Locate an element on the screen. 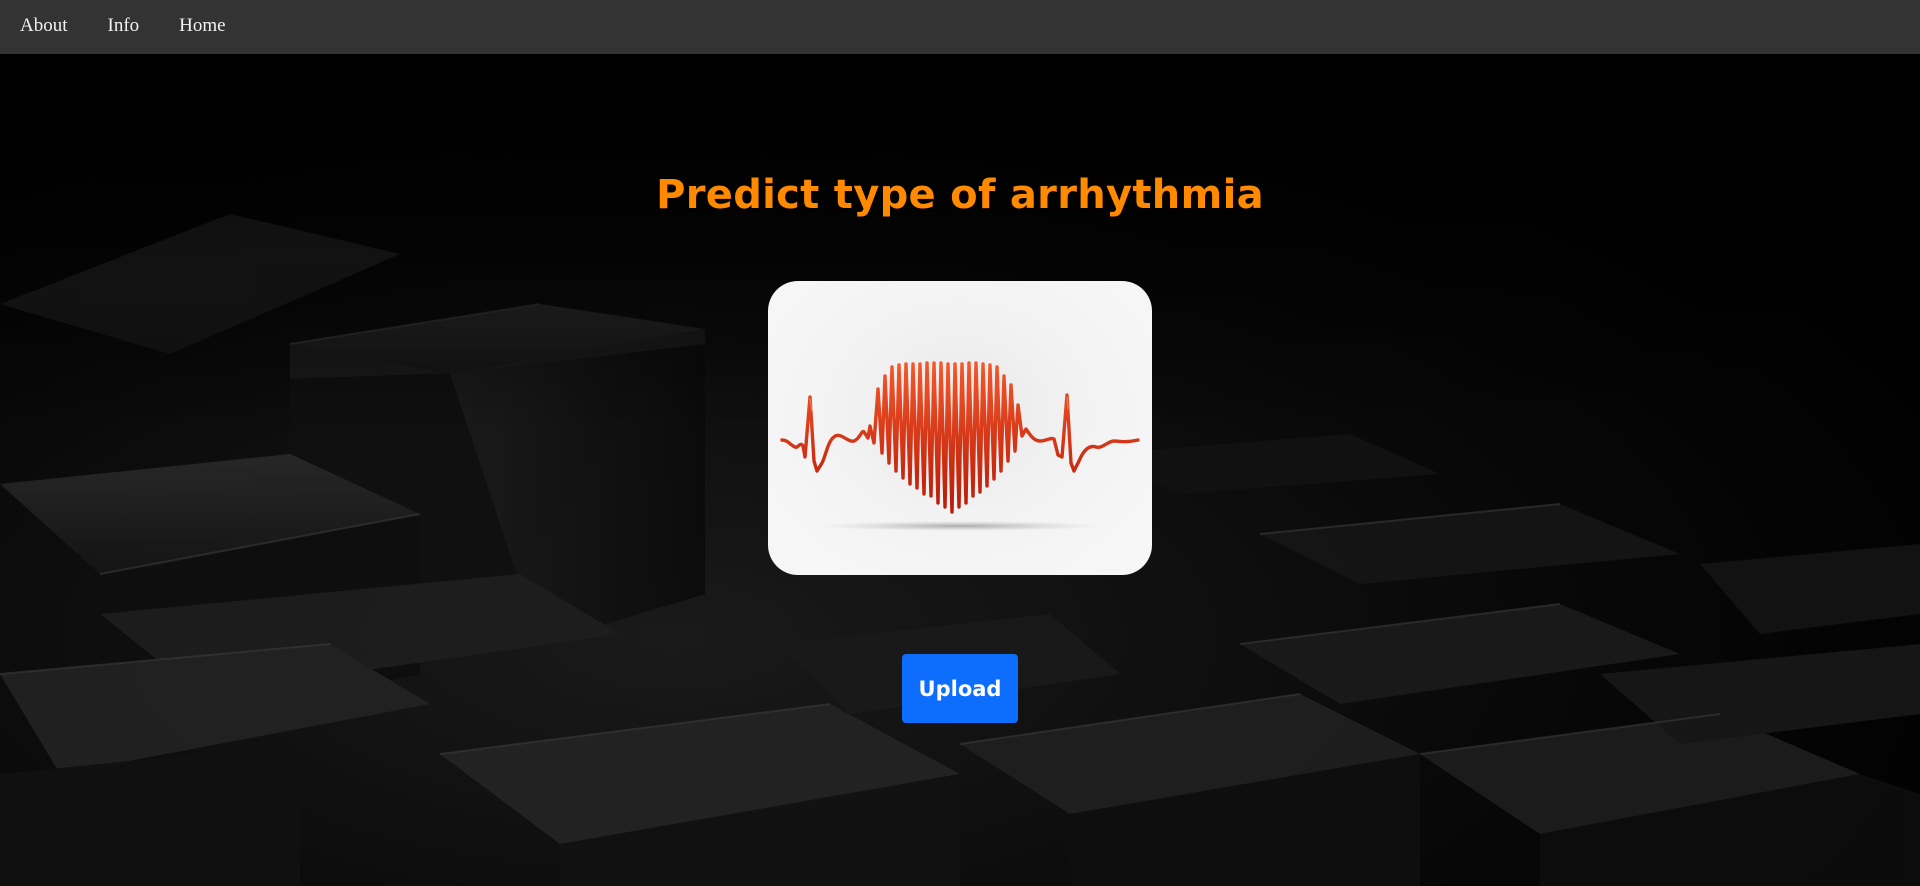  upload-button: Upload is located at coordinates (960, 688).